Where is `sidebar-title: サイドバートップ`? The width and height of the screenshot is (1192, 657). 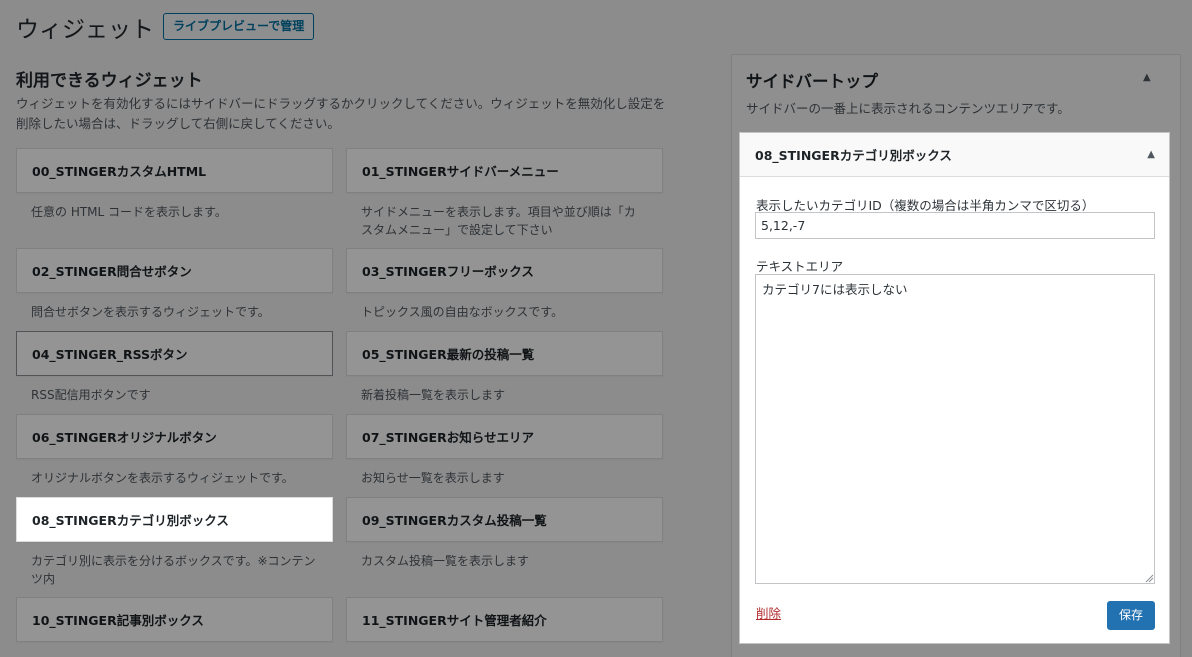
sidebar-title: サイドバートップ is located at coordinates (812, 81).